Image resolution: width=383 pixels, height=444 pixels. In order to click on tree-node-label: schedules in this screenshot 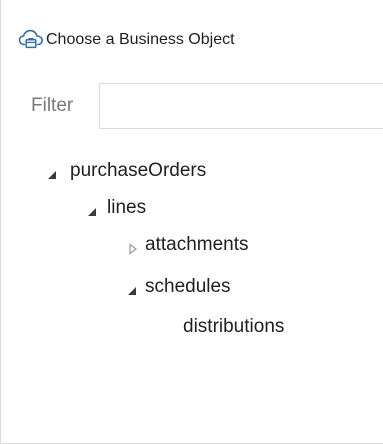, I will do `click(188, 286)`.